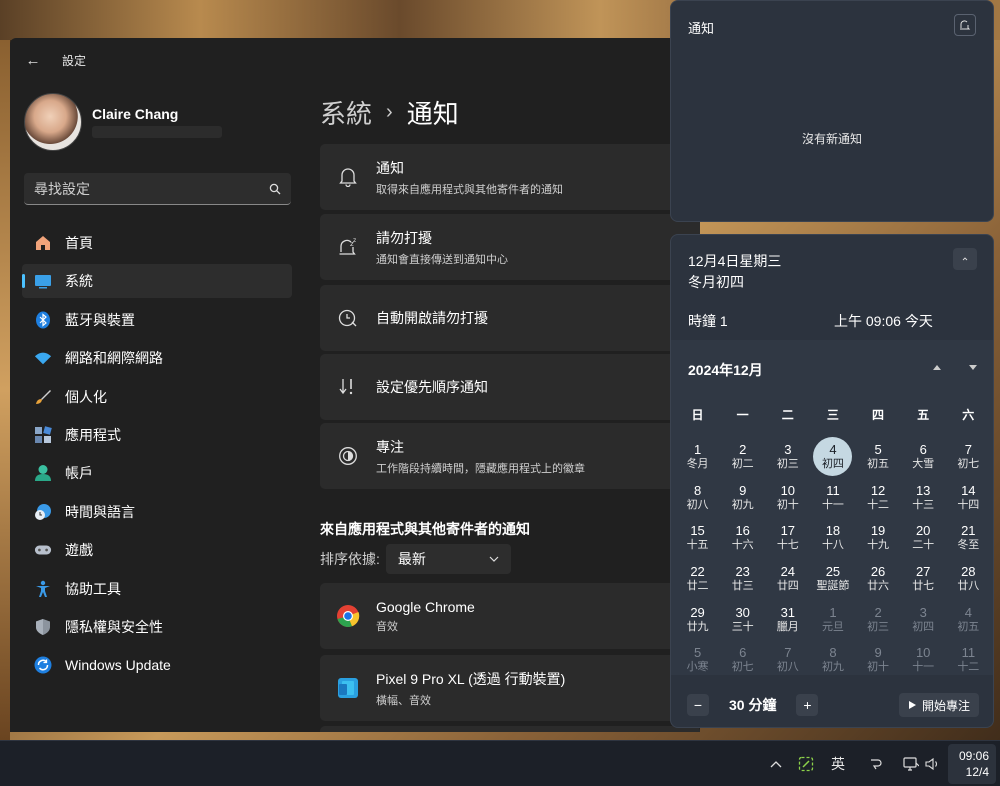  Describe the element at coordinates (923, 504) in the screenshot. I see `lunar-day: 十三` at that location.